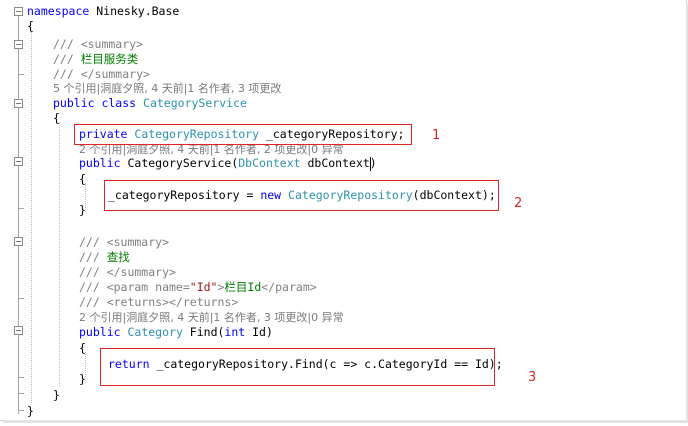  Describe the element at coordinates (18, 161) in the screenshot. I see `collapse-ctor-icon: −` at that location.